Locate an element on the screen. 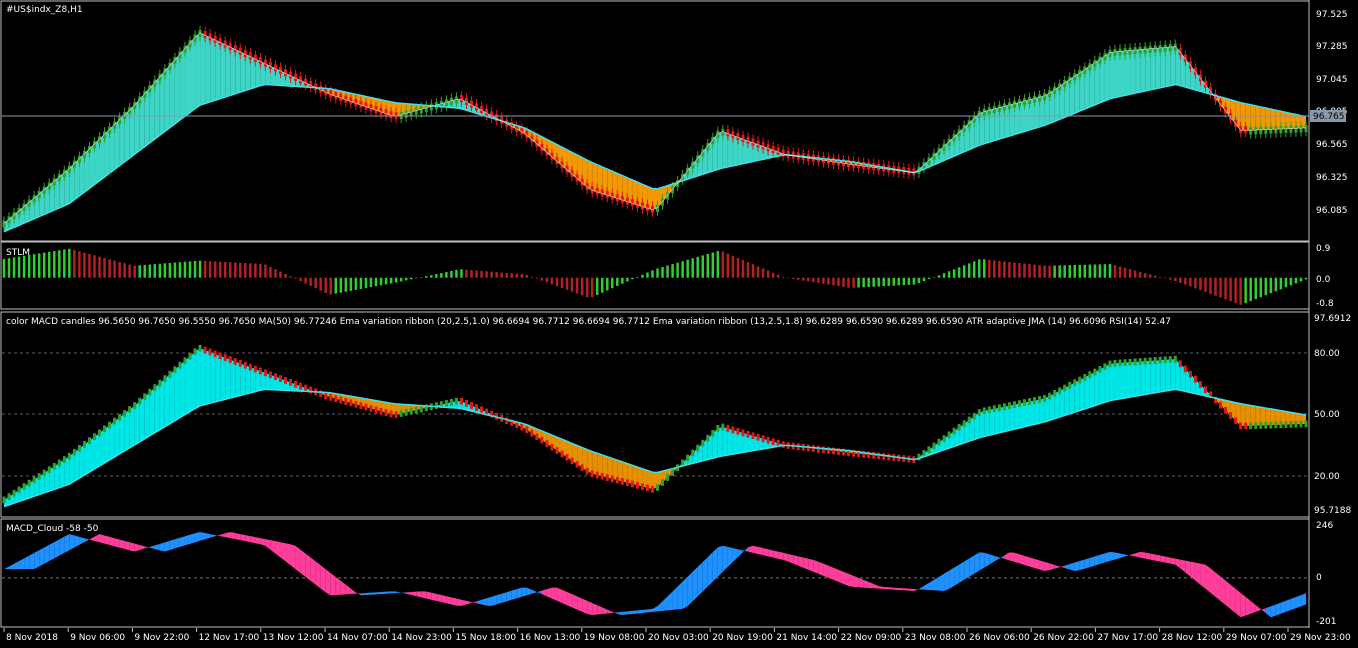  stlm-panel-frame is located at coordinates (655, 275).